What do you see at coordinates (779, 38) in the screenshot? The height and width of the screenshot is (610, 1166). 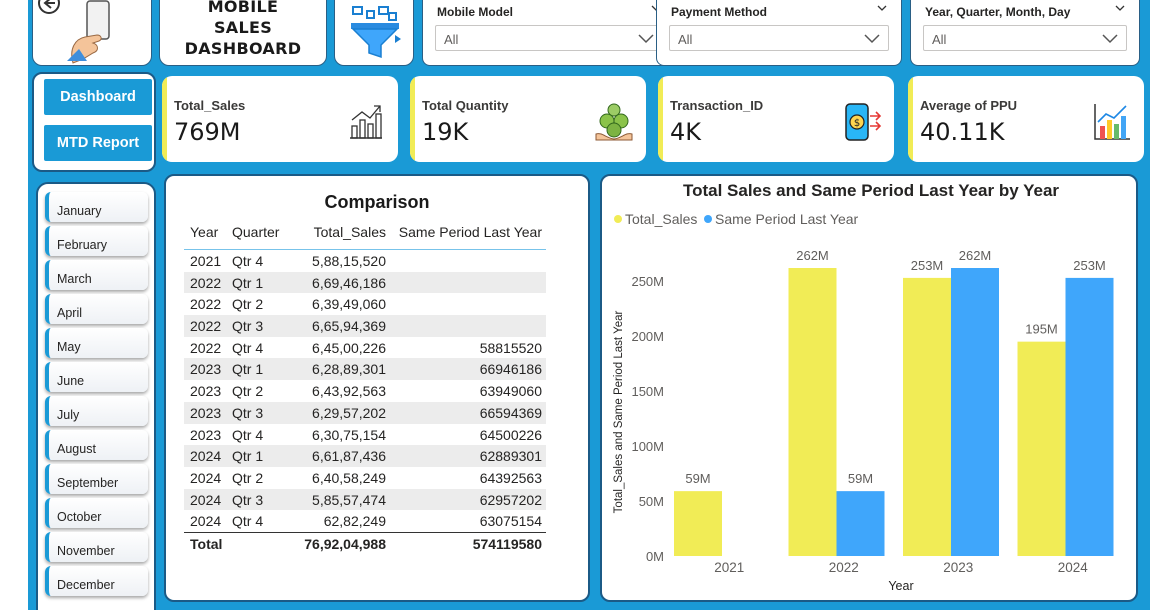 I see `payment-method-dropdown: All` at bounding box center [779, 38].